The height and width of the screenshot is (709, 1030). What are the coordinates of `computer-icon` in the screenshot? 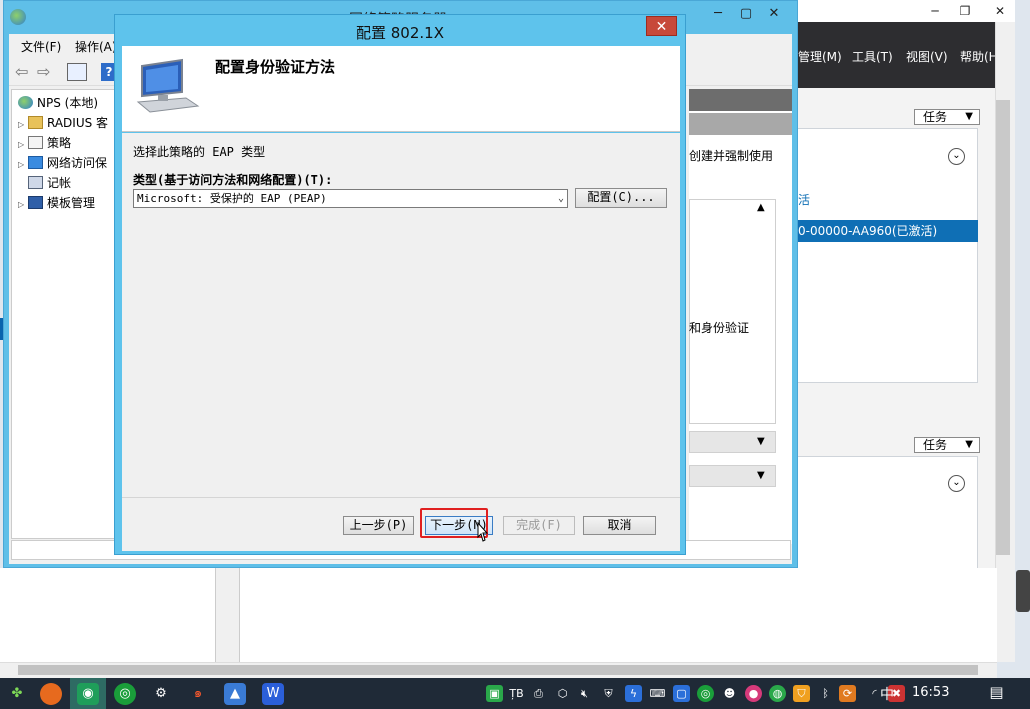 It's located at (168, 85).